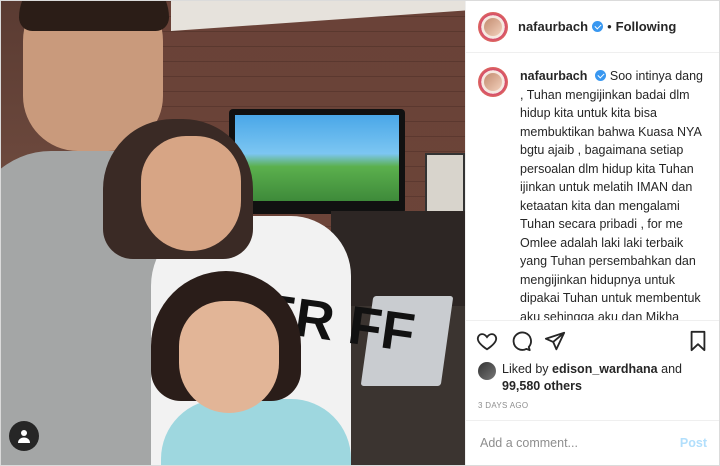 Image resolution: width=720 pixels, height=466 pixels. What do you see at coordinates (592, 340) in the screenshot?
I see `action-bar` at bounding box center [592, 340].